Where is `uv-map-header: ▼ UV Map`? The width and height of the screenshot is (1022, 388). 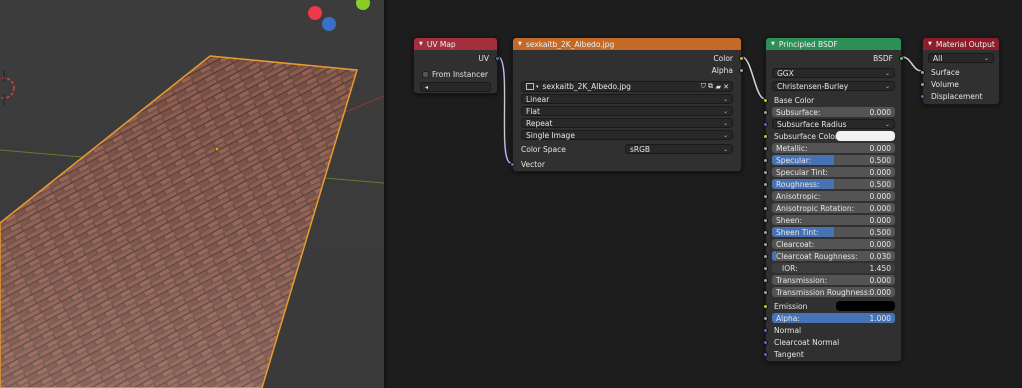 uv-map-header: ▼ UV Map is located at coordinates (455, 44).